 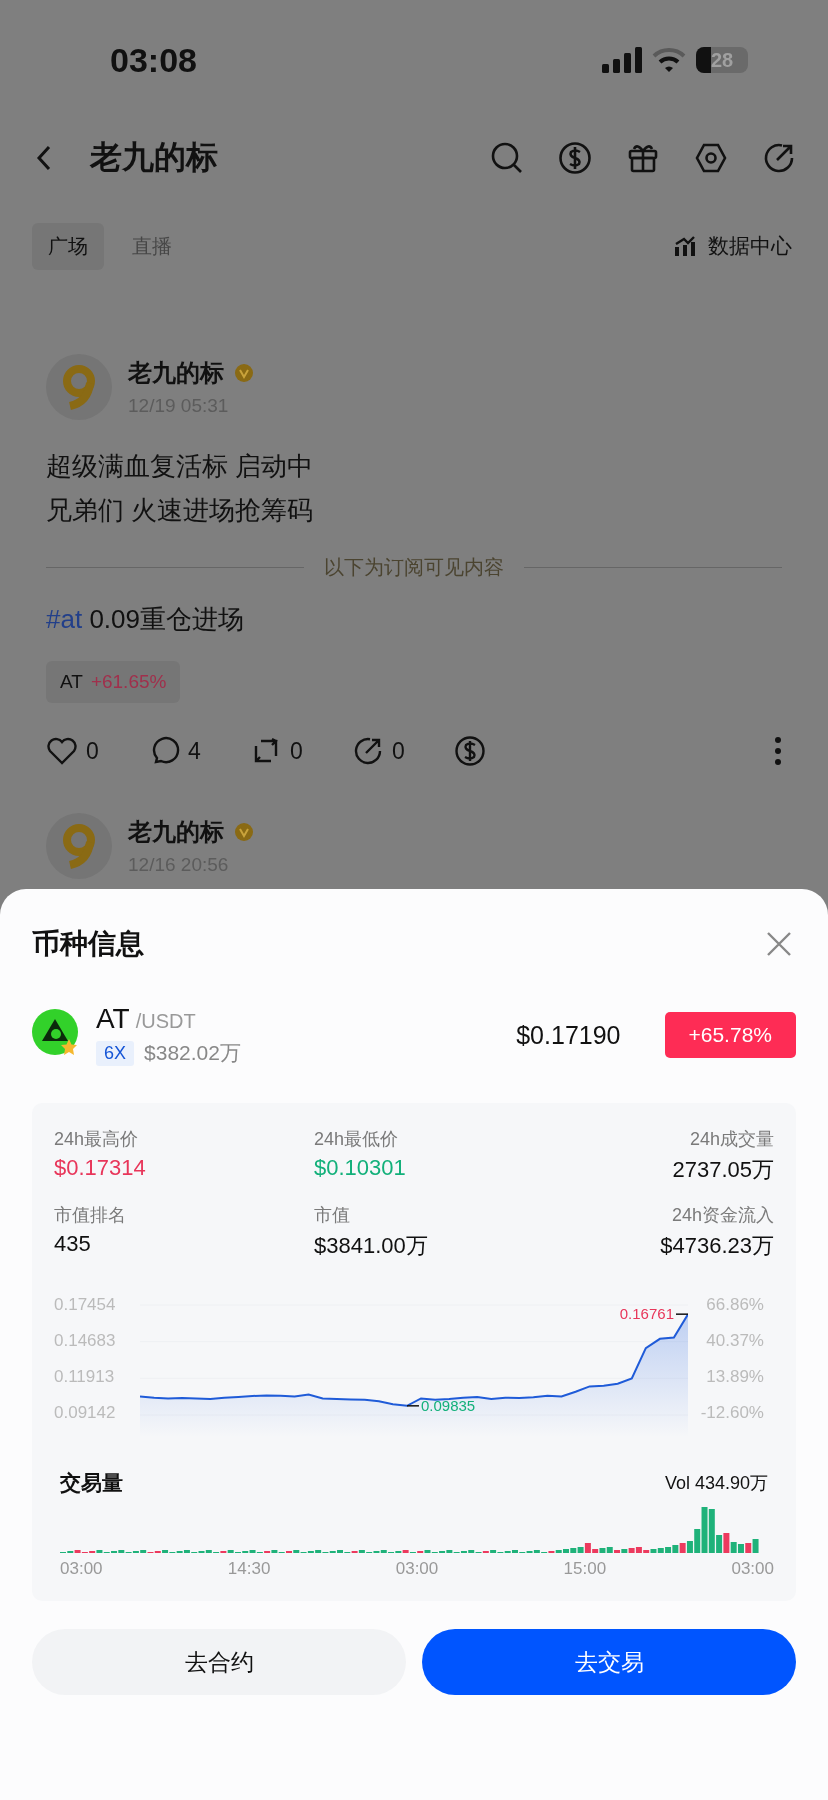 I want to click on stat-label: 24h资金流入, so click(x=722, y=1215).